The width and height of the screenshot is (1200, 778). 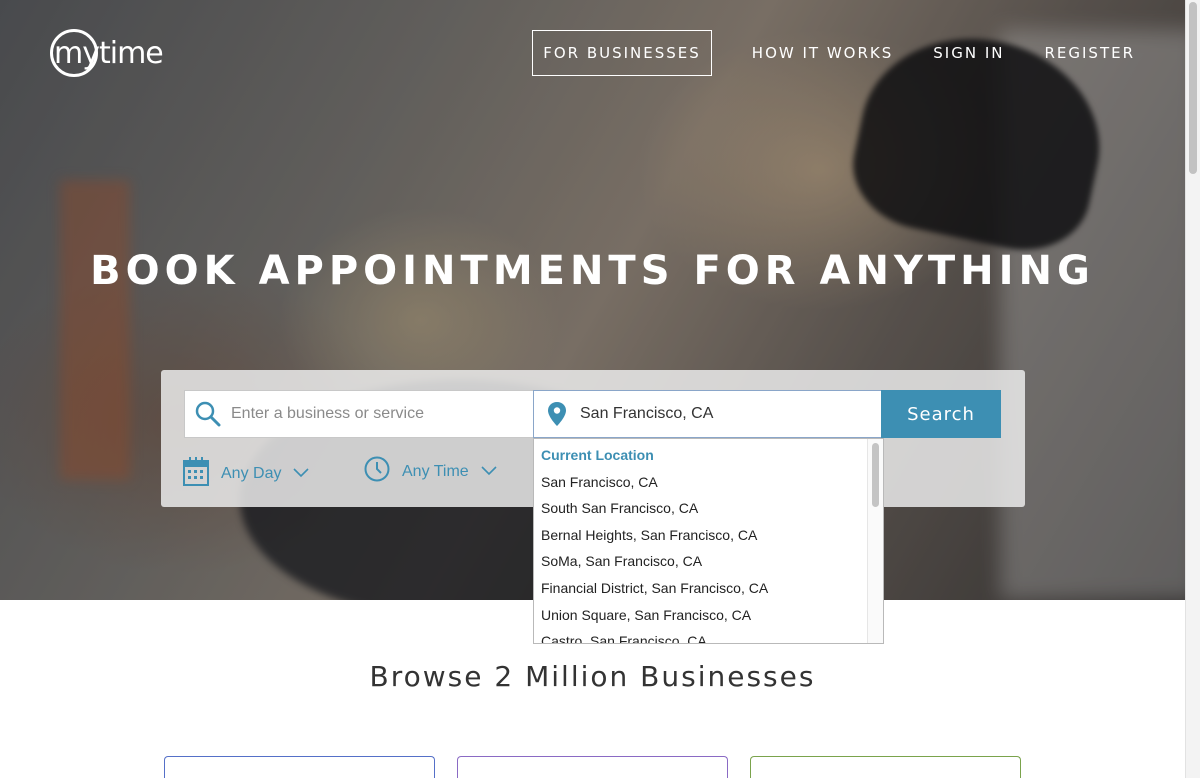 What do you see at coordinates (941, 414) in the screenshot?
I see `search-button: Search` at bounding box center [941, 414].